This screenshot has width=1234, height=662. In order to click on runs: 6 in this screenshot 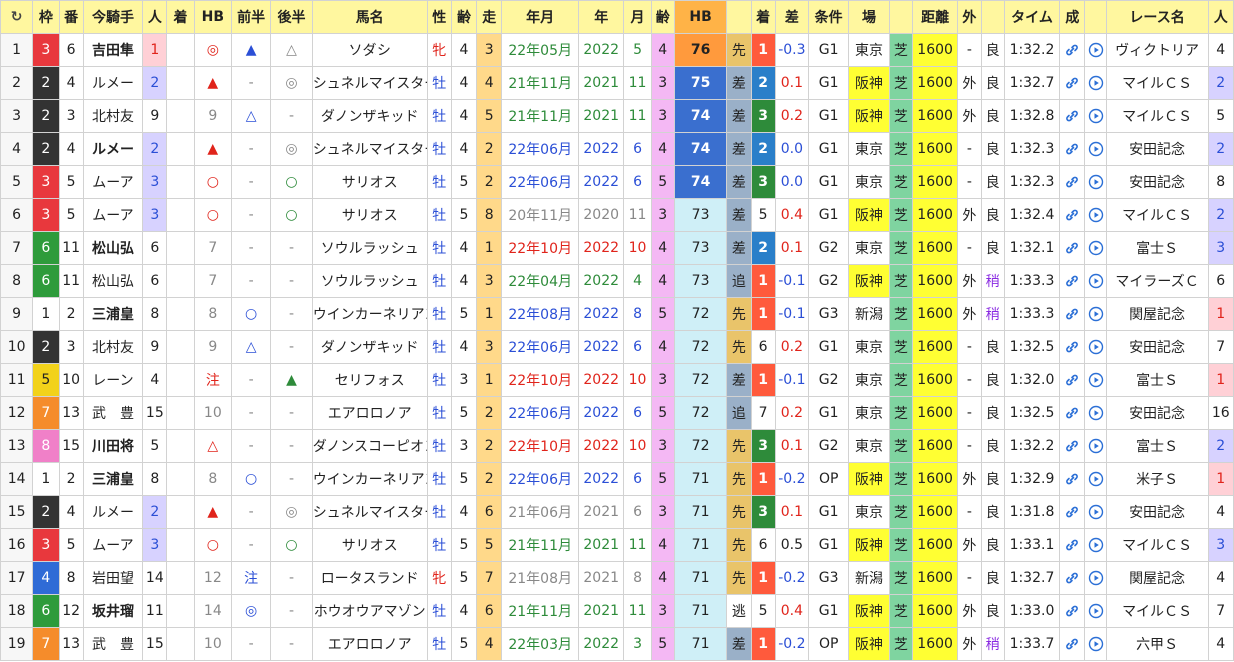, I will do `click(489, 512)`.